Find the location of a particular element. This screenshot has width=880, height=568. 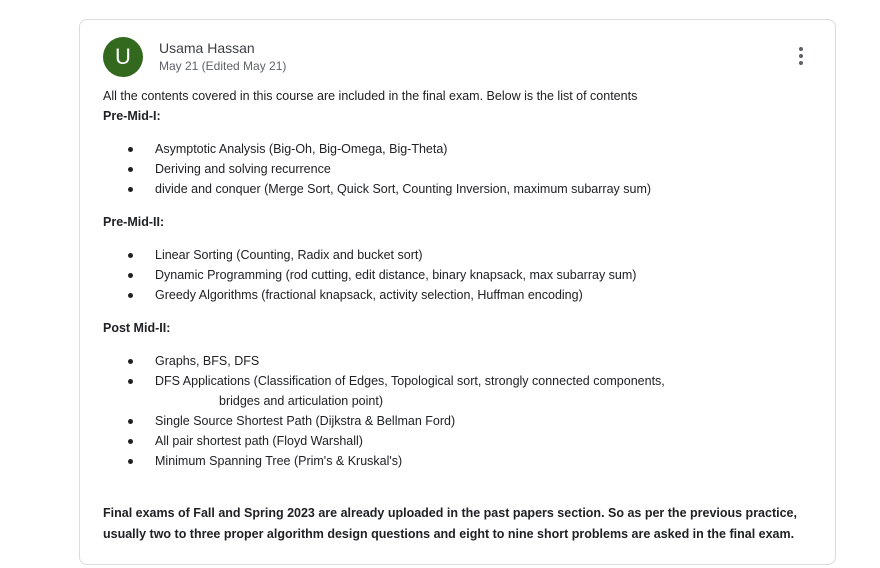

list-item: Graphs, BFS, DFS is located at coordinates (465, 361).